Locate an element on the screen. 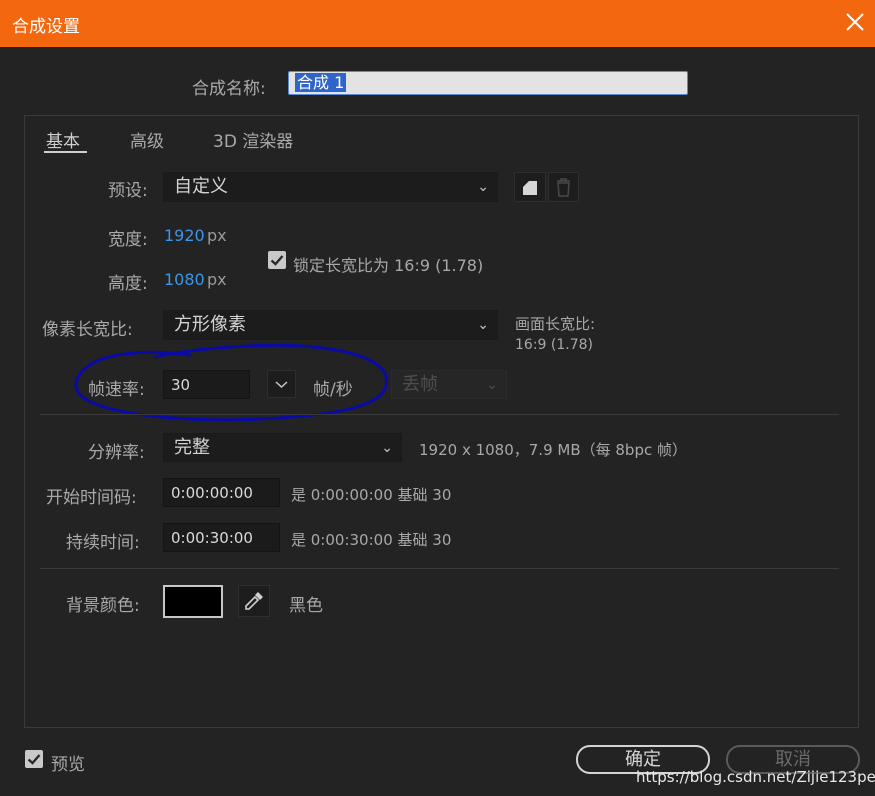 This screenshot has width=875, height=796. pixel-aspect-value: 方形像素 is located at coordinates (210, 324).